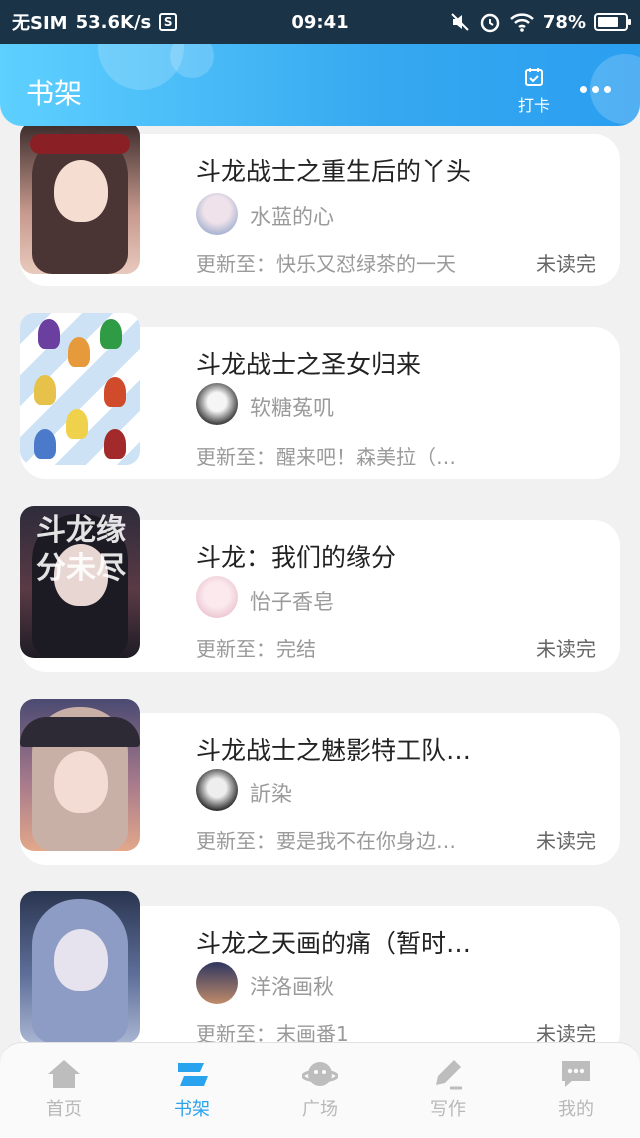  I want to click on bottom-tab-bar: 首页 书架 广场 写作 我的, so click(320, 1090).